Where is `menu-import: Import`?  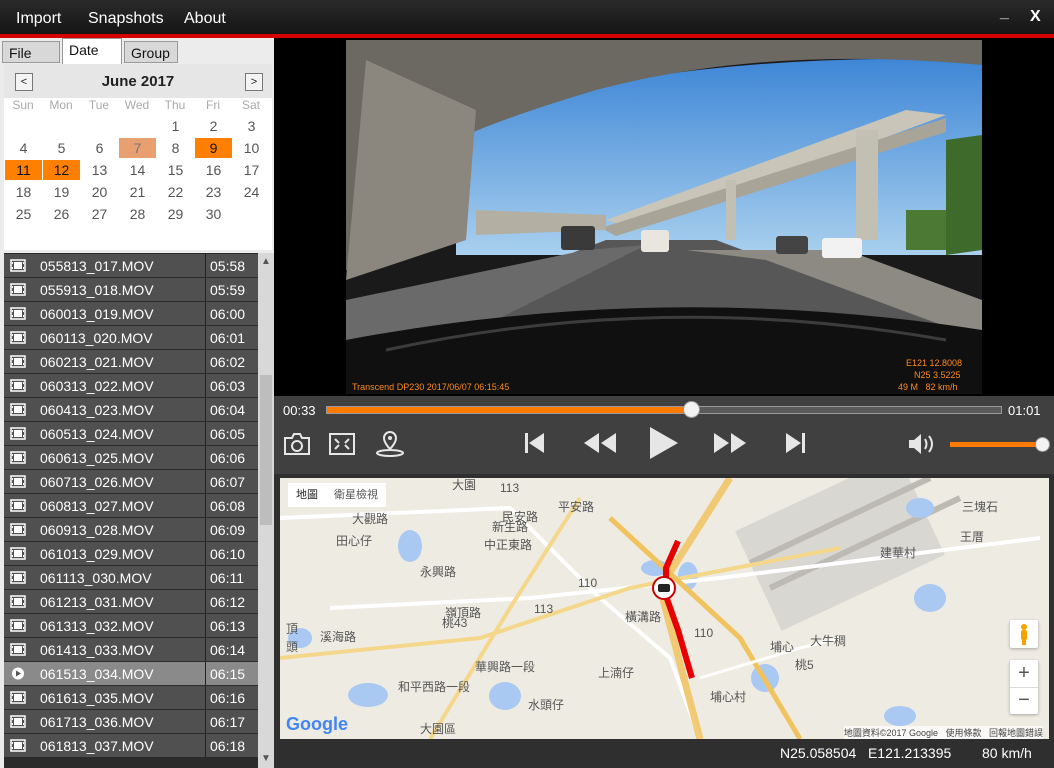 menu-import: Import is located at coordinates (38, 19).